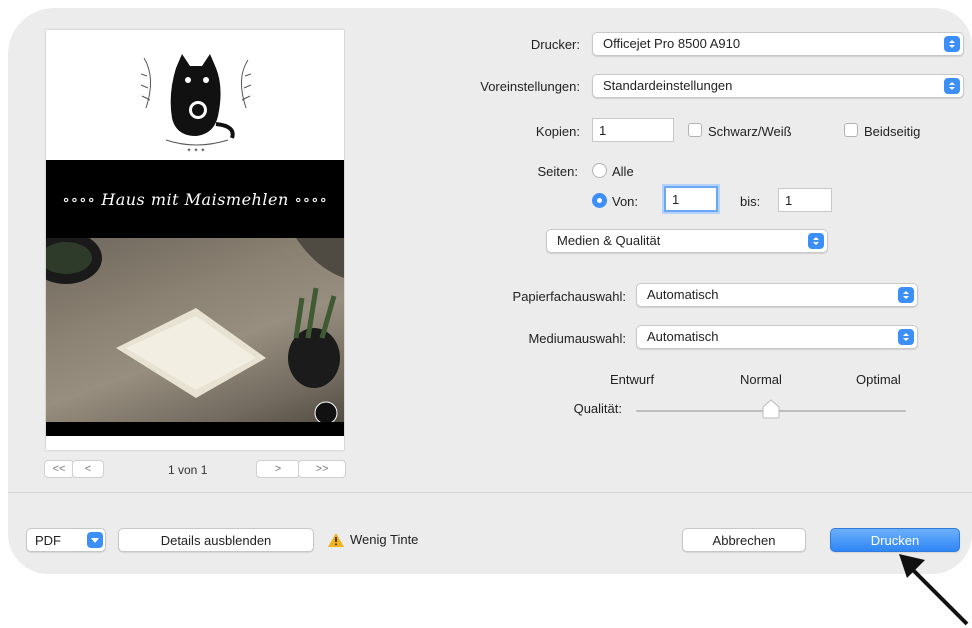  I want to click on printer-value: Officejet Pro 8500 A910, so click(672, 43).